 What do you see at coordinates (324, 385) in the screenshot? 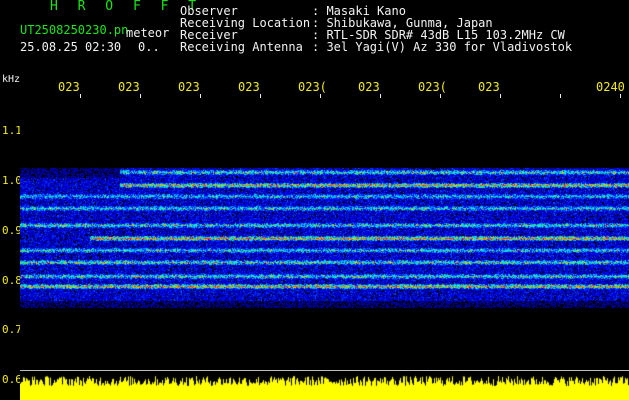
I see `signal-level-strip` at bounding box center [324, 385].